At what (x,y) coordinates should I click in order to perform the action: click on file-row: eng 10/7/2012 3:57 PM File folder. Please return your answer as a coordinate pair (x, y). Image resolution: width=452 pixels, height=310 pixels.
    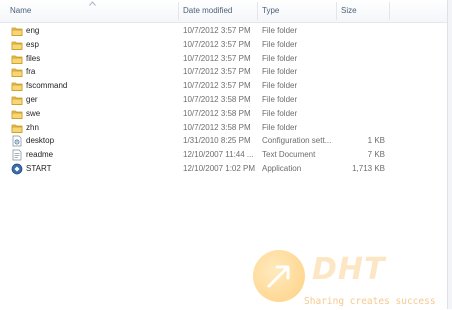
    Looking at the image, I should click on (226, 31).